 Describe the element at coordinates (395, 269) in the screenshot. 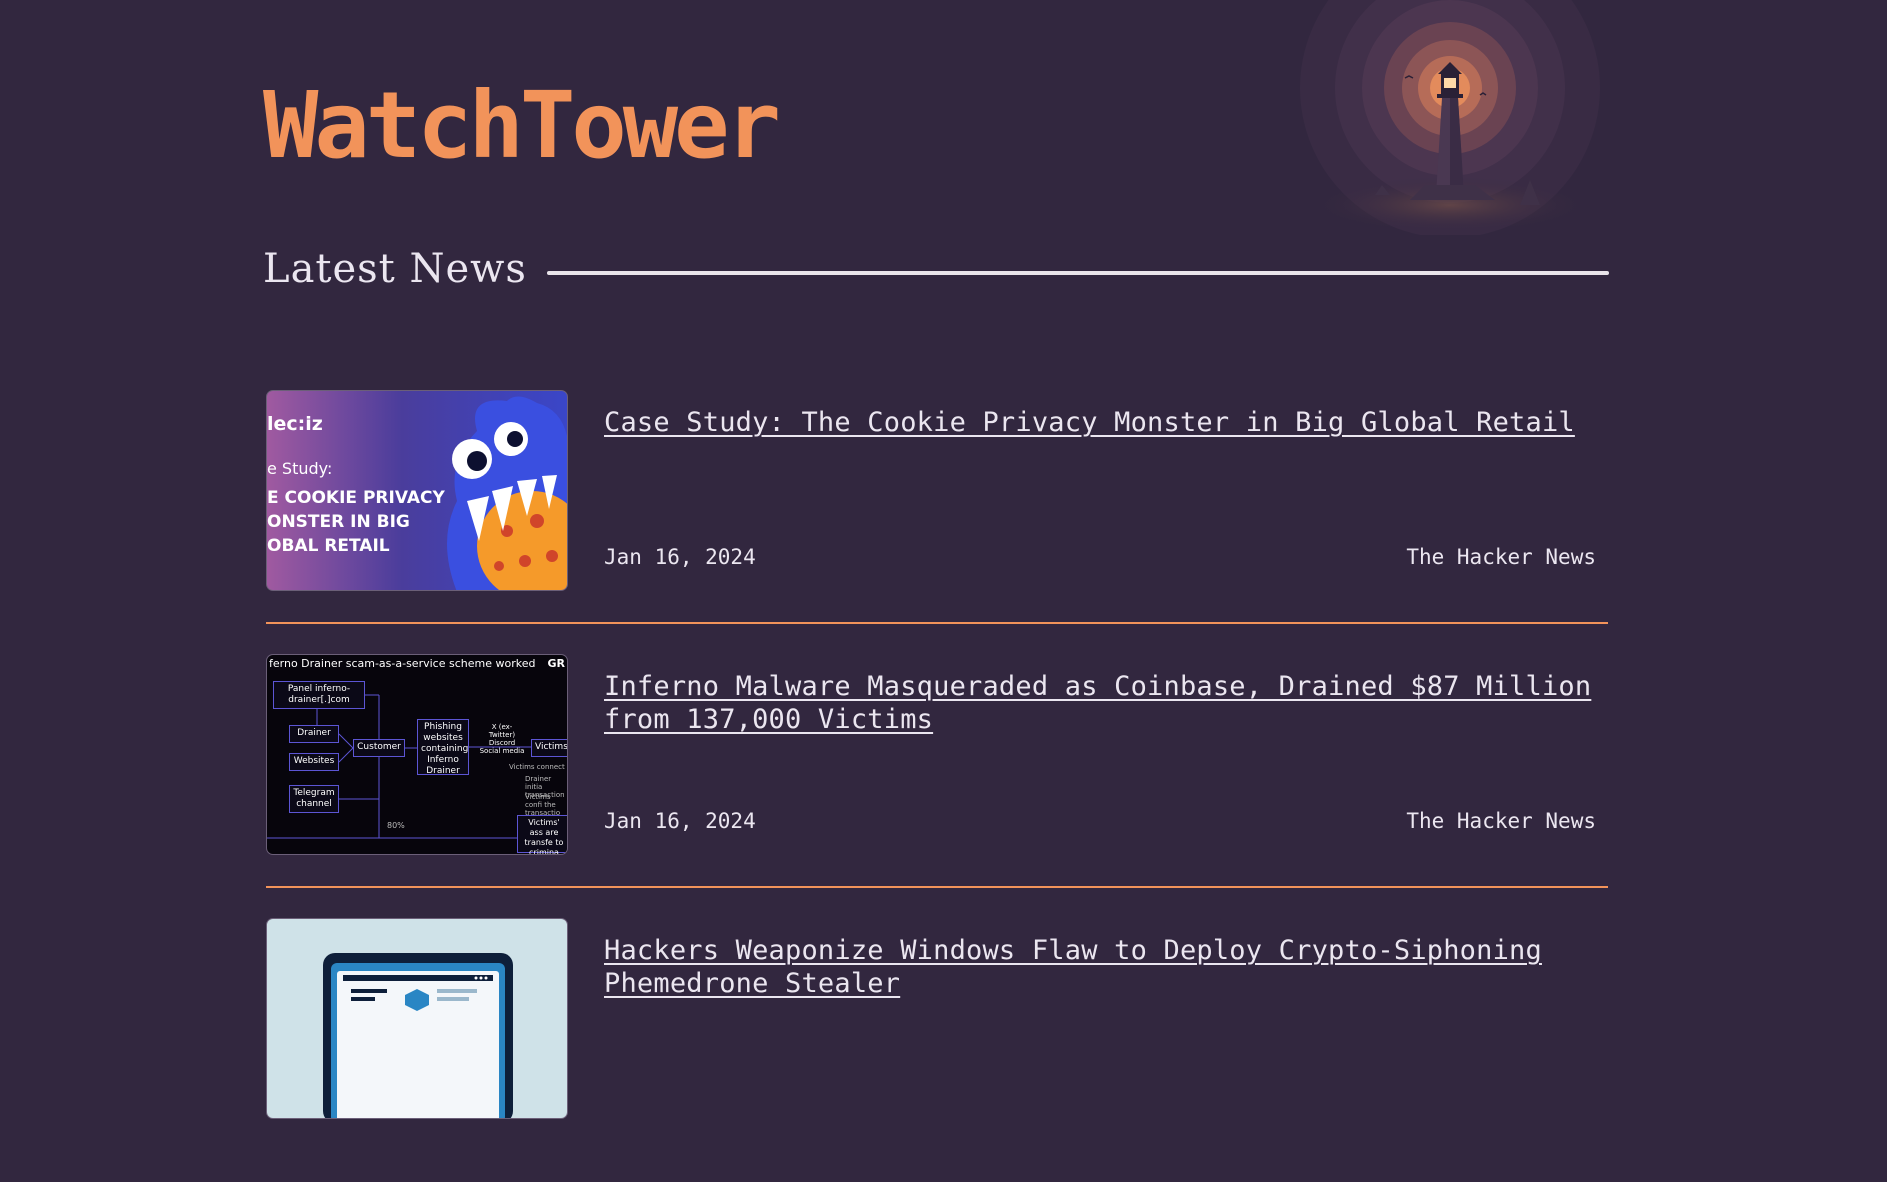

I see `section-title: Latest News` at that location.